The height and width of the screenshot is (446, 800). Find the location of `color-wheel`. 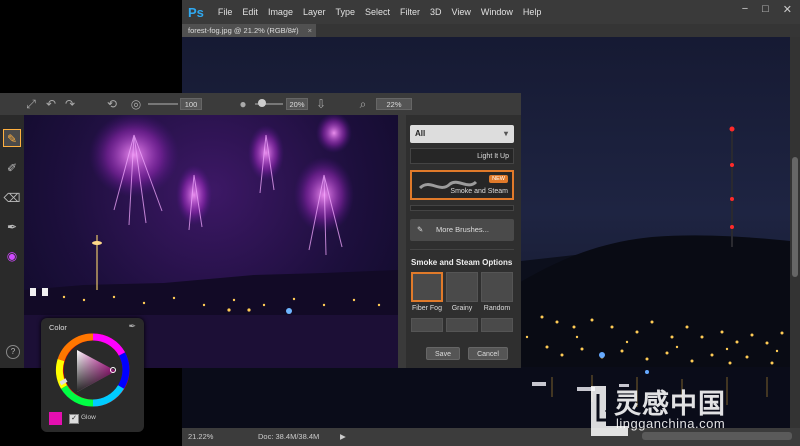

color-wheel is located at coordinates (92, 372).